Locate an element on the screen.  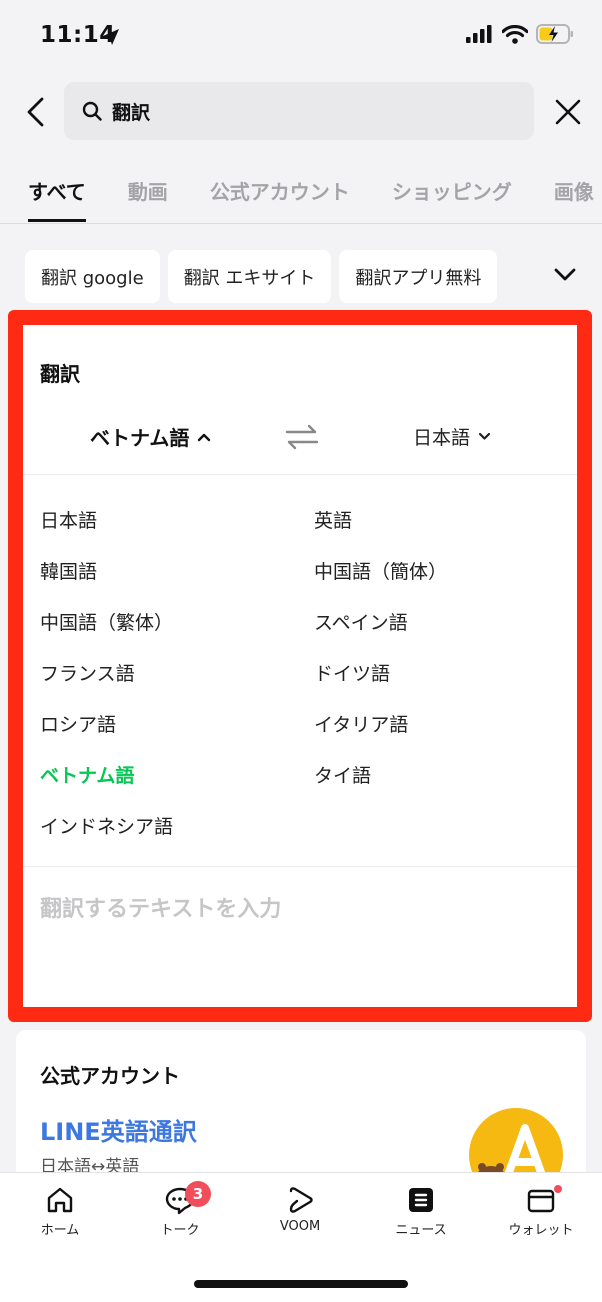
clear-search-button is located at coordinates (568, 112).